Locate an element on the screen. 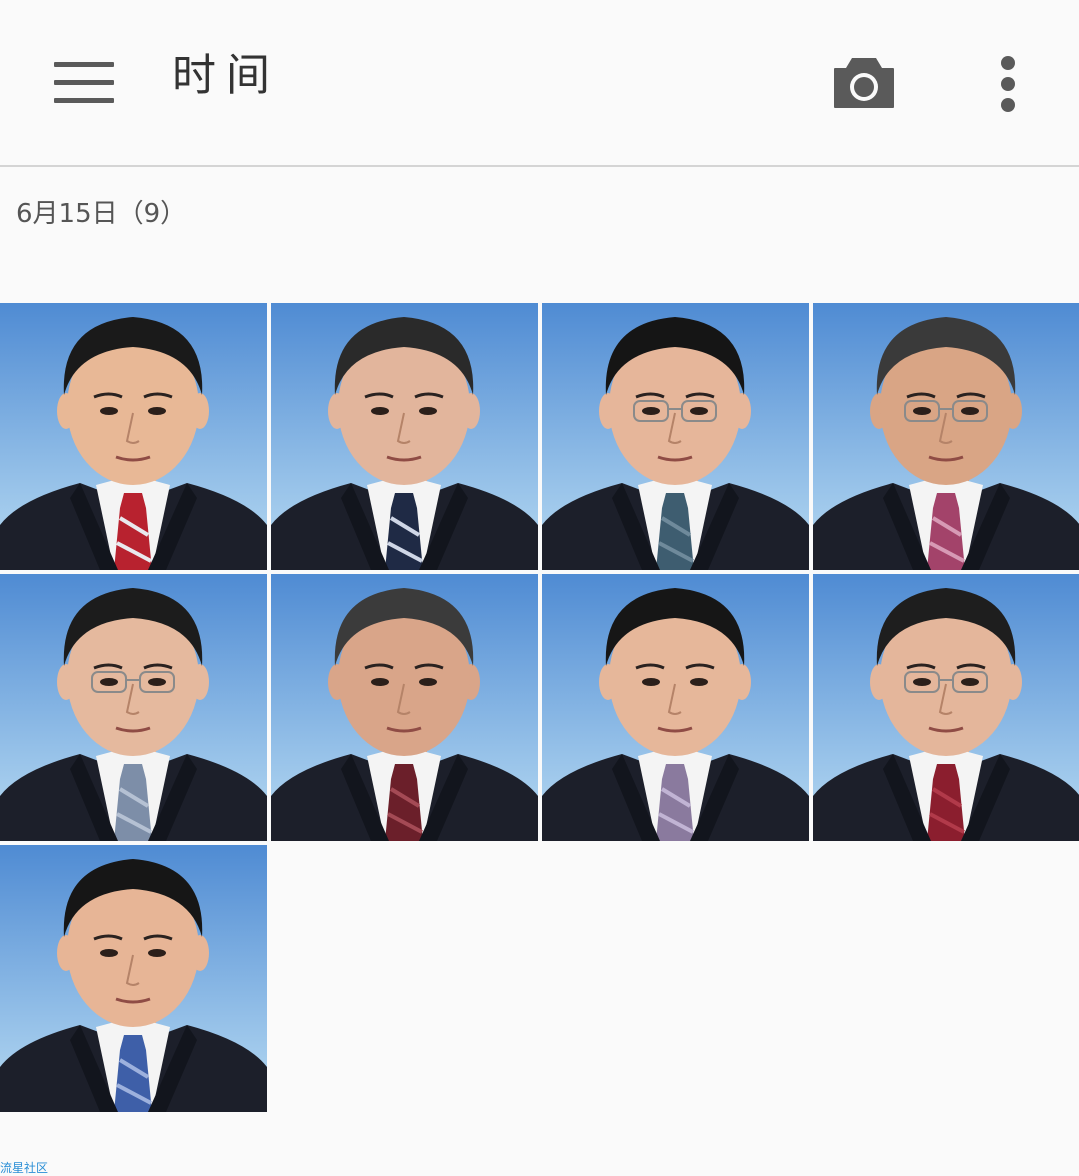 The height and width of the screenshot is (1176, 1079). more-options-button is located at coordinates (1008, 85).